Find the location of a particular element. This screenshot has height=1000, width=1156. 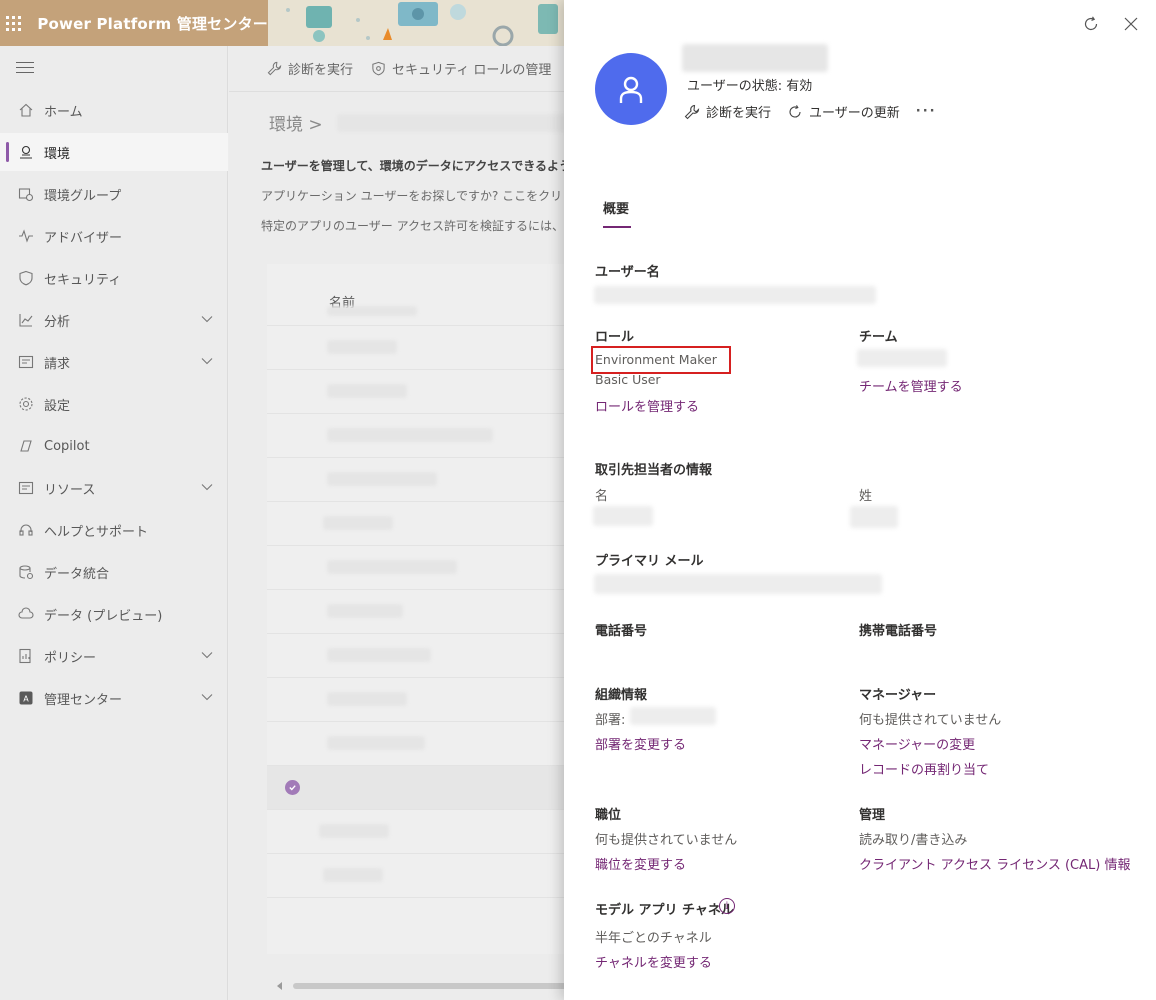

home-icon is located at coordinates (26, 110).